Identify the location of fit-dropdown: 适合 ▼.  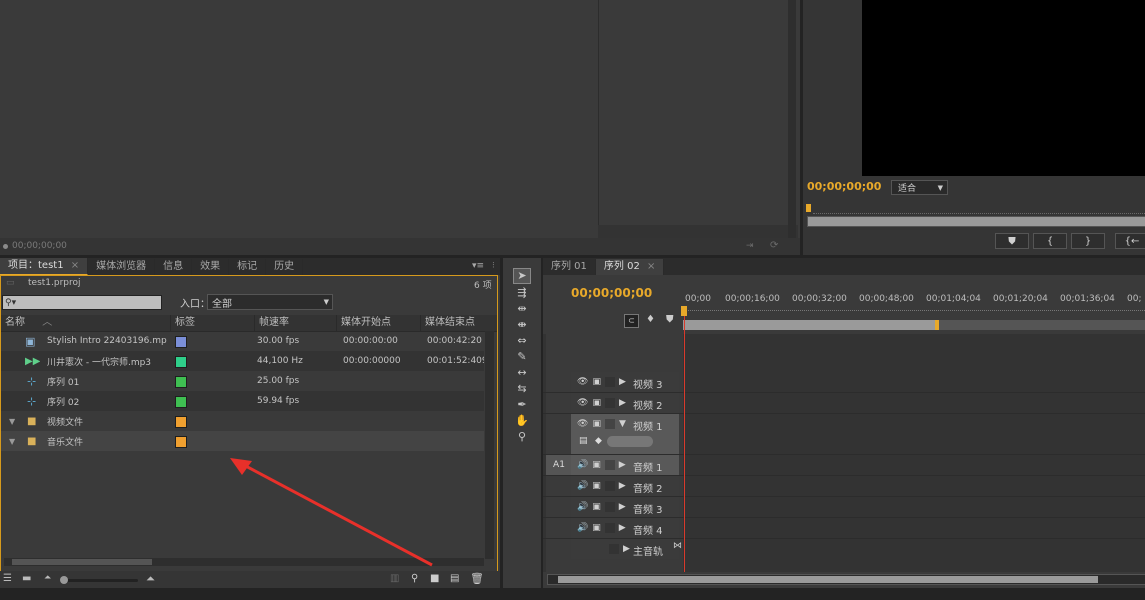
(919, 187).